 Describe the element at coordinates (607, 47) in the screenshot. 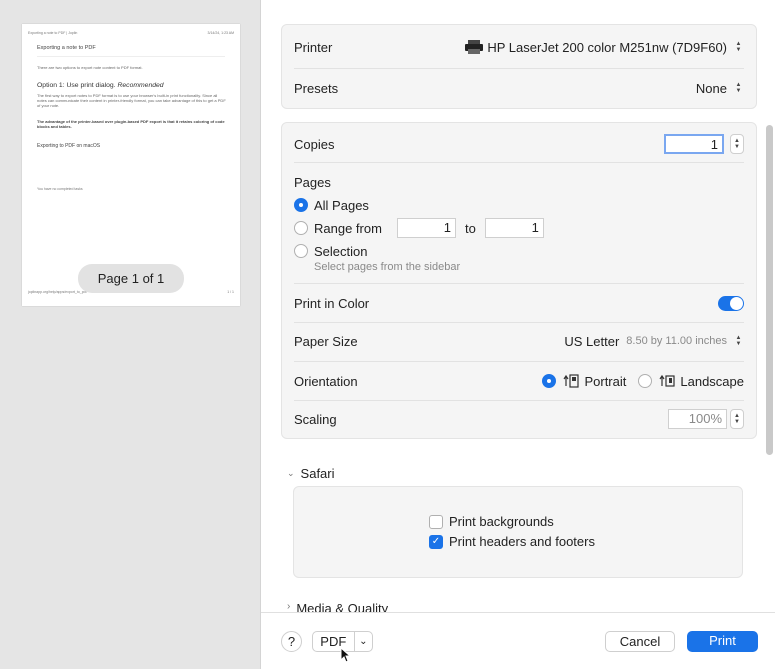

I see `printer-value: HP LaserJet 200 color M251nw (7D9F60)` at that location.